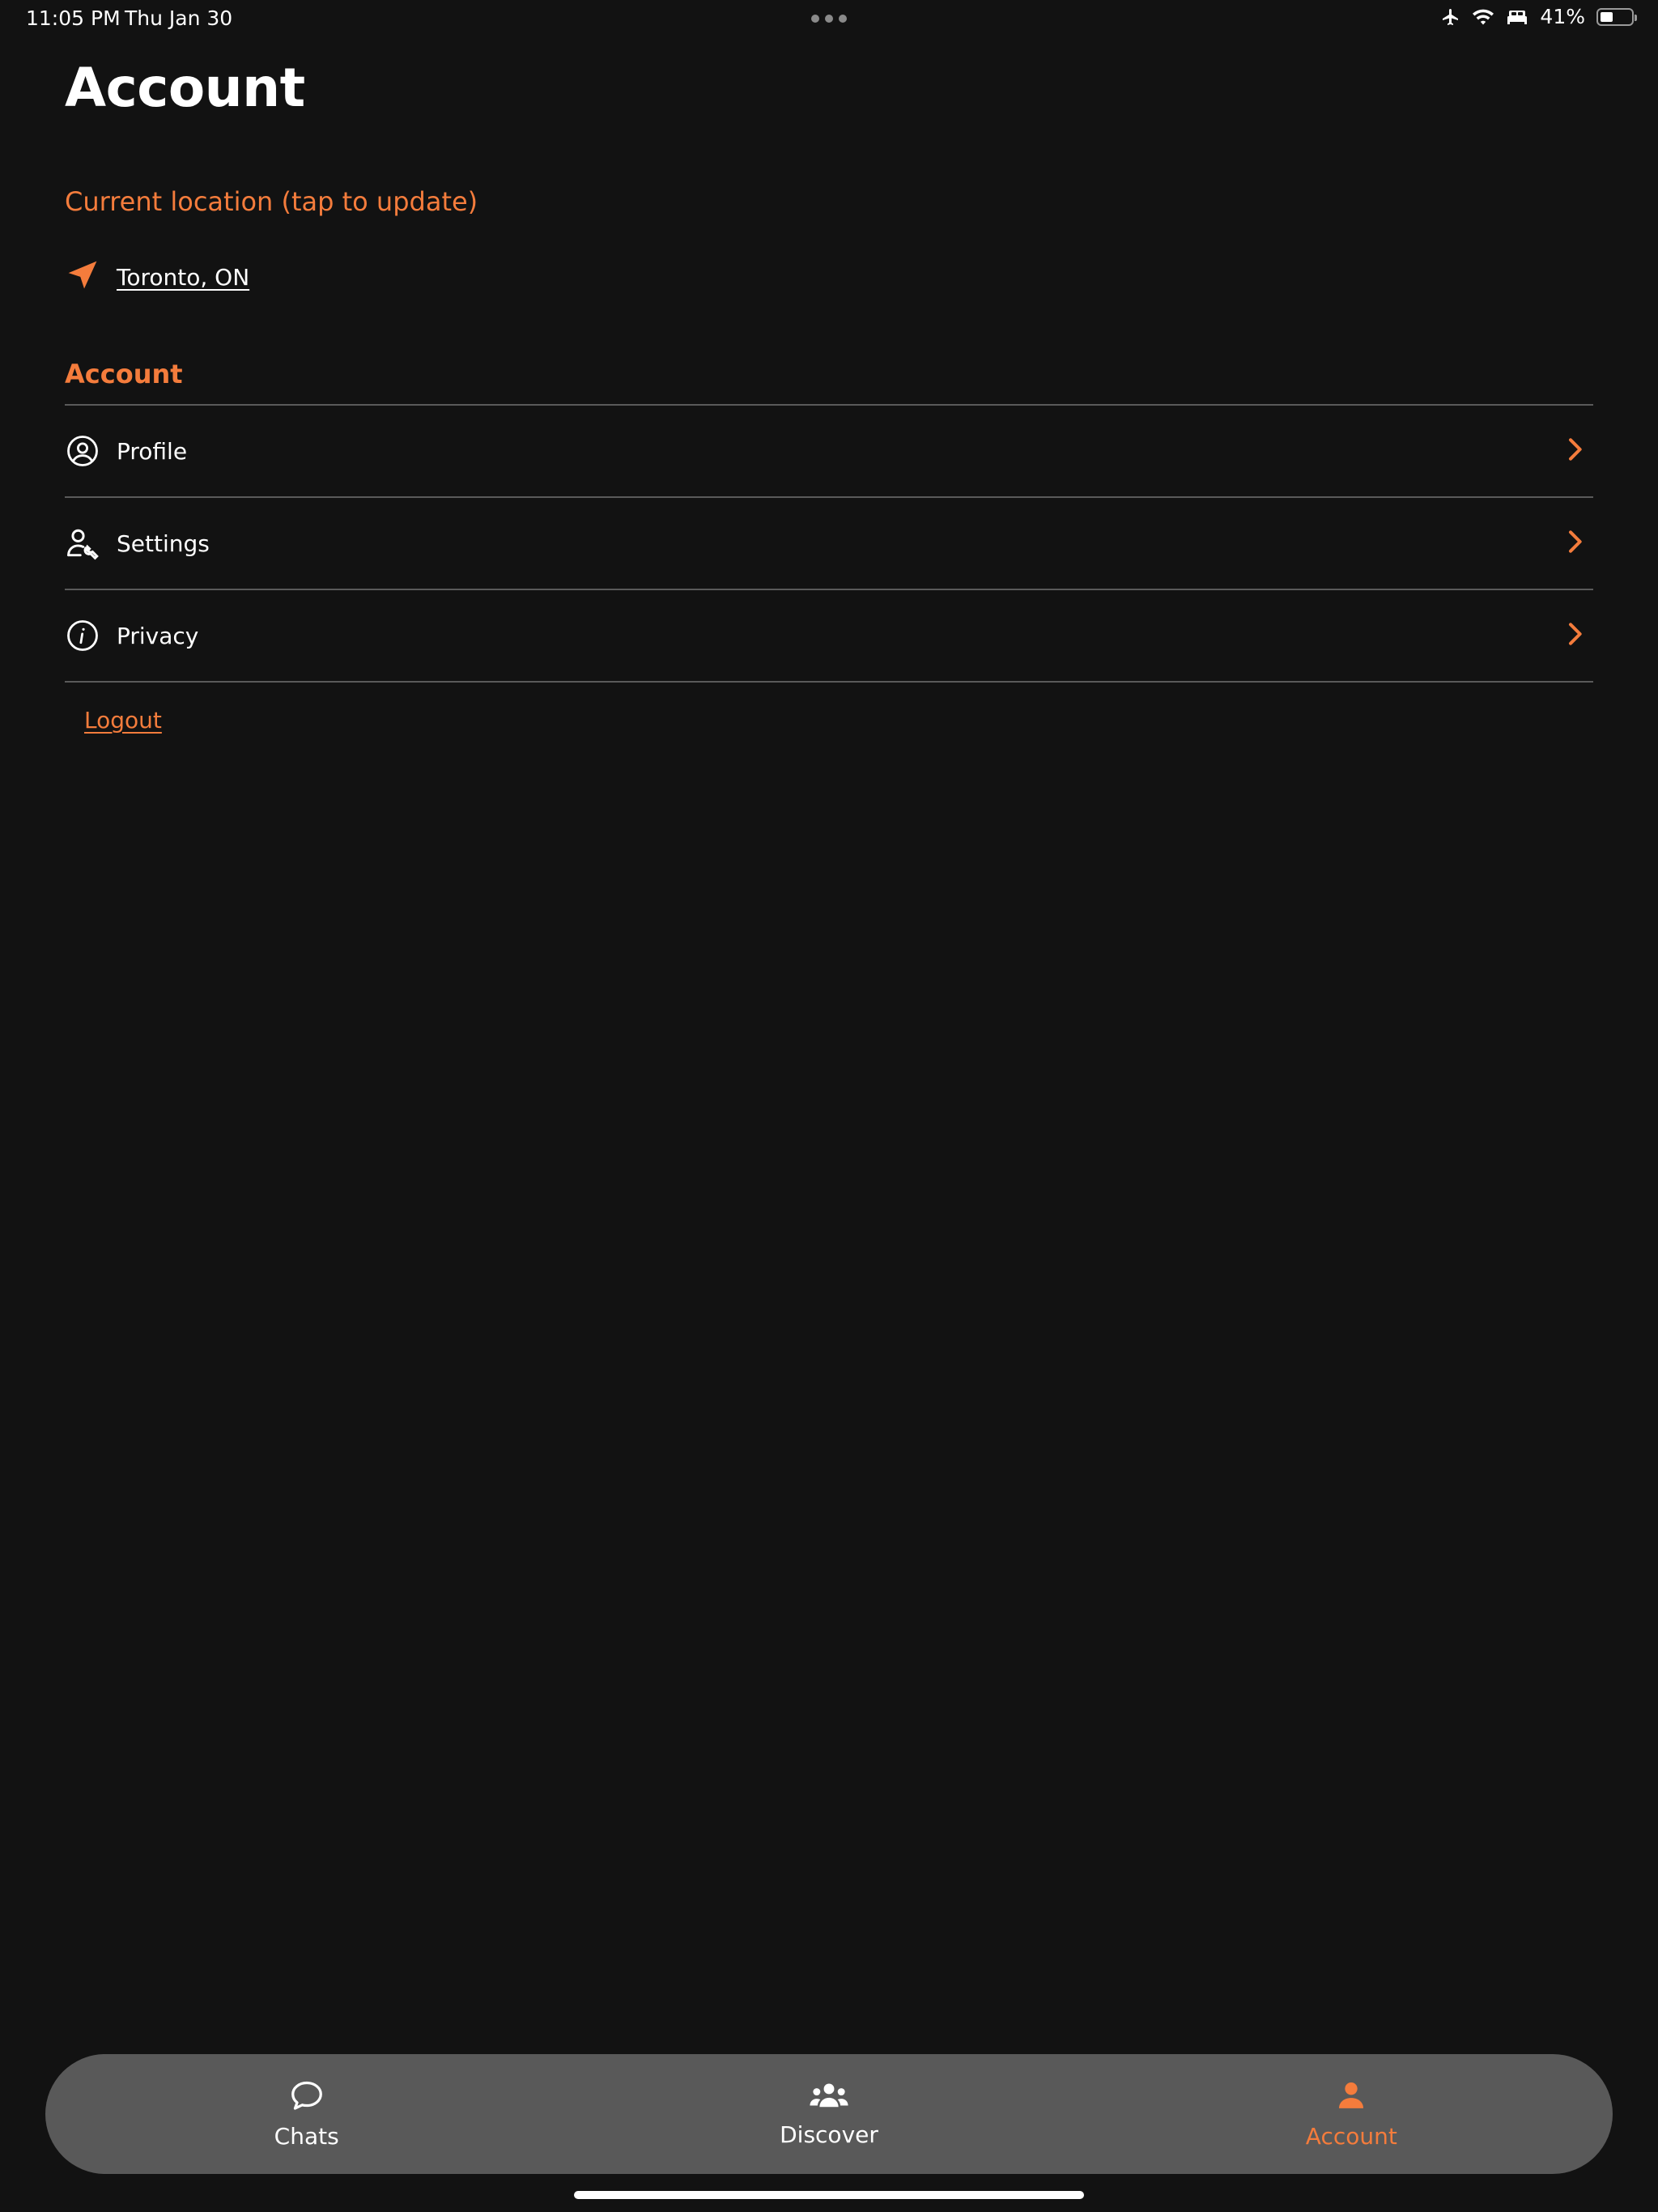  I want to click on home-indicator, so click(829, 2195).